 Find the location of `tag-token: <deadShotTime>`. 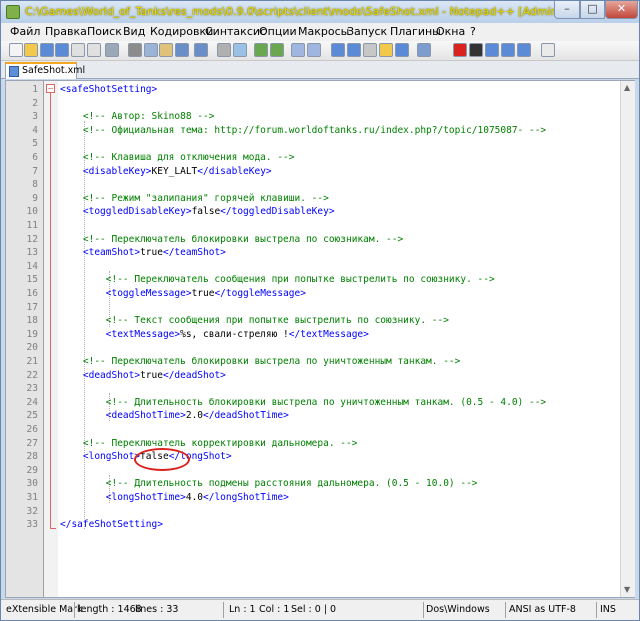

tag-token: <deadShotTime> is located at coordinates (123, 416).